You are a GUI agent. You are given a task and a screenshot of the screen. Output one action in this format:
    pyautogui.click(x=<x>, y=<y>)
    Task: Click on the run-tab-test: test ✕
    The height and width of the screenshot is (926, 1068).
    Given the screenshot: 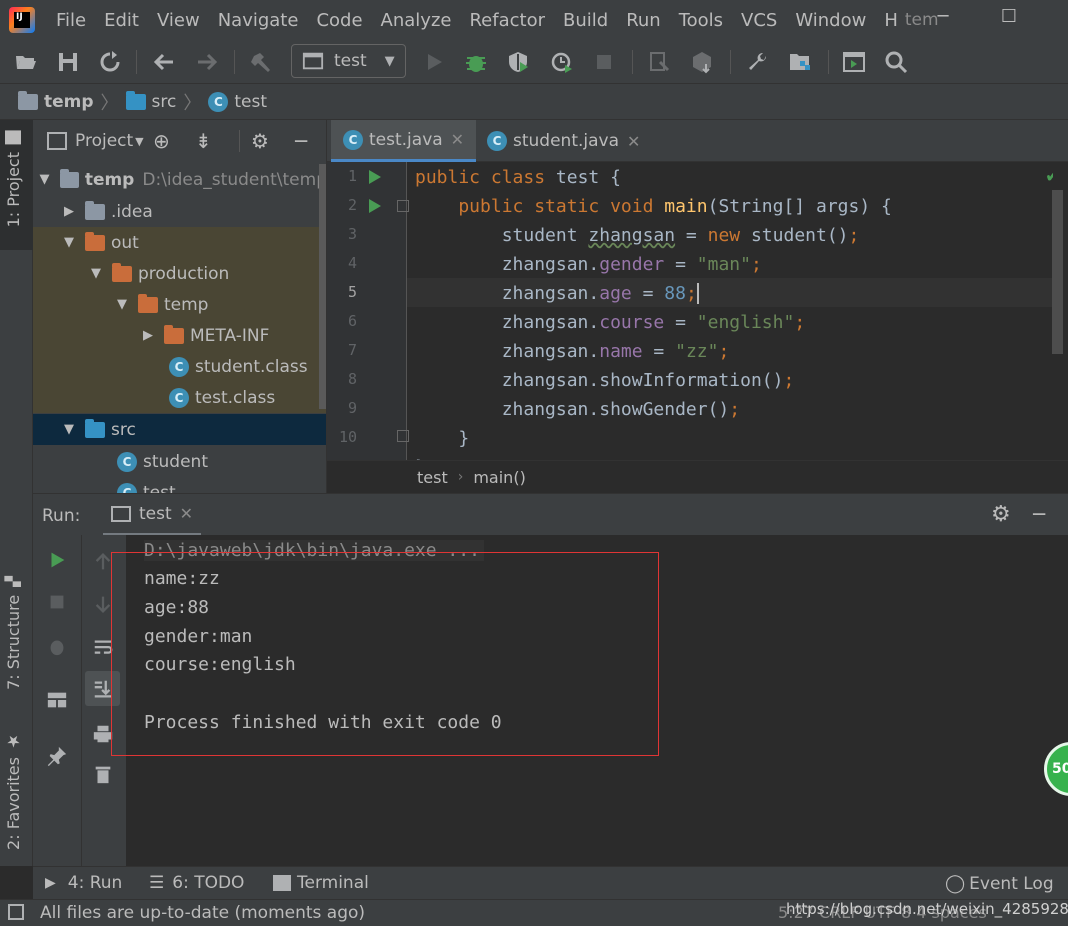 What is the action you would take?
    pyautogui.click(x=152, y=515)
    